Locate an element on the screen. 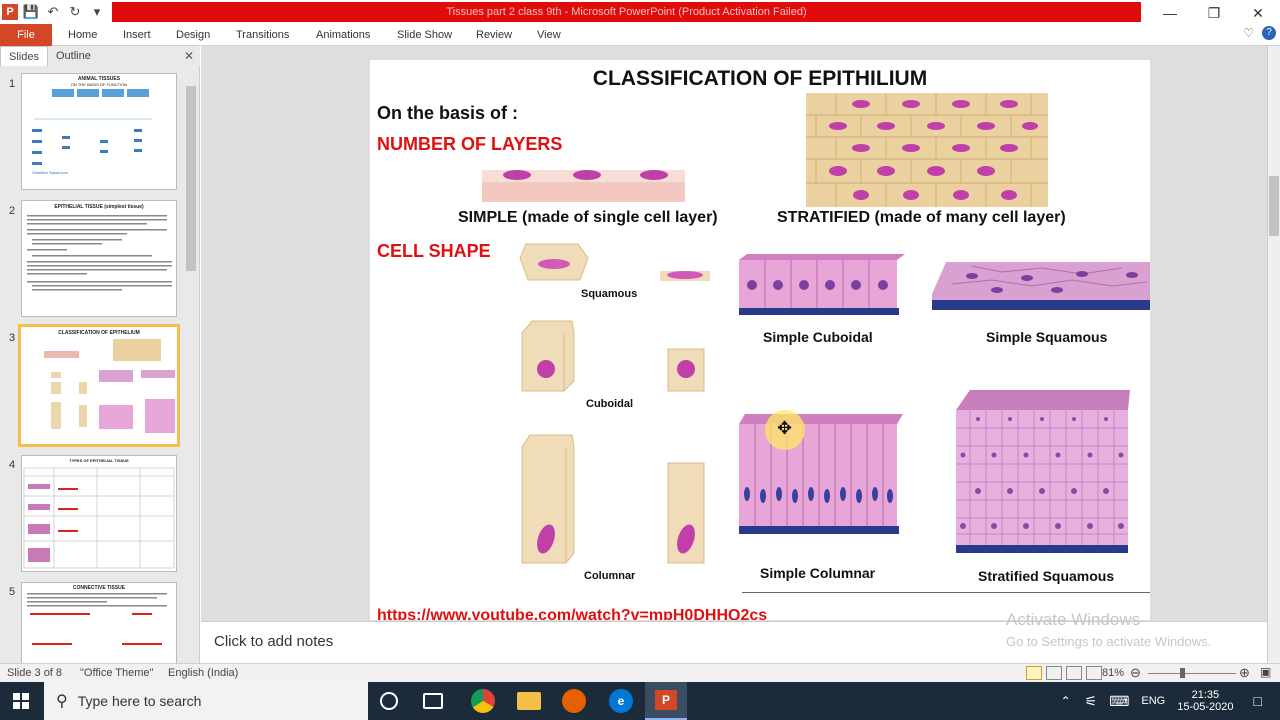  activate-windows-title: Activate Windows is located at coordinates (1073, 619).